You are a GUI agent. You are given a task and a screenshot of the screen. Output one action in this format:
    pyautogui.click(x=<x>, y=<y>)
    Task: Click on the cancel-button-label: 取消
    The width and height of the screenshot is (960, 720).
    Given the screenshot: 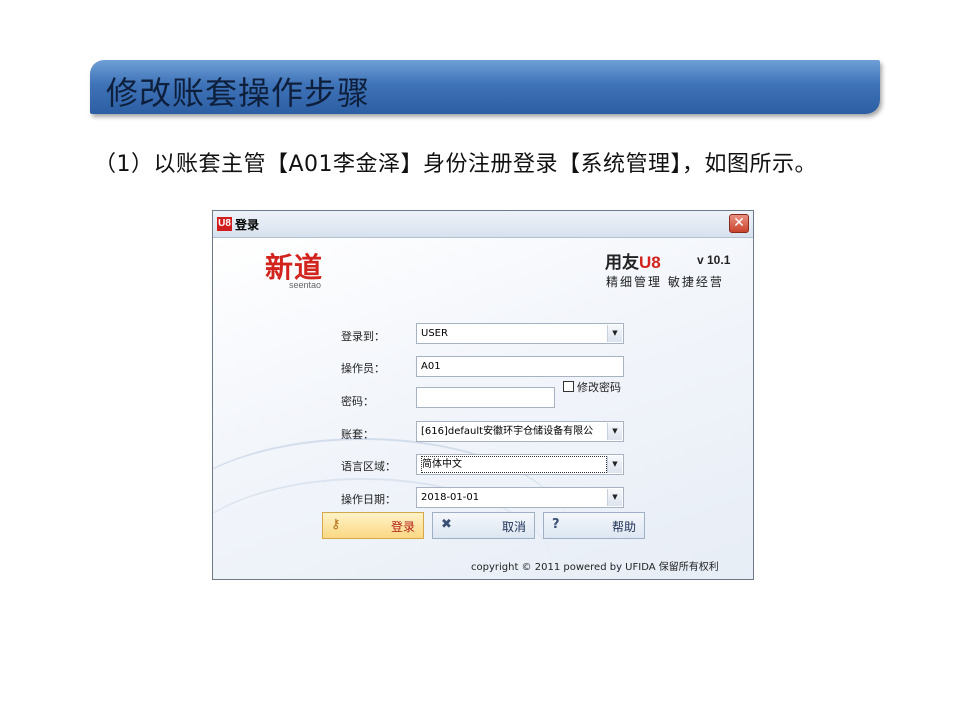 What is the action you would take?
    pyautogui.click(x=513, y=527)
    